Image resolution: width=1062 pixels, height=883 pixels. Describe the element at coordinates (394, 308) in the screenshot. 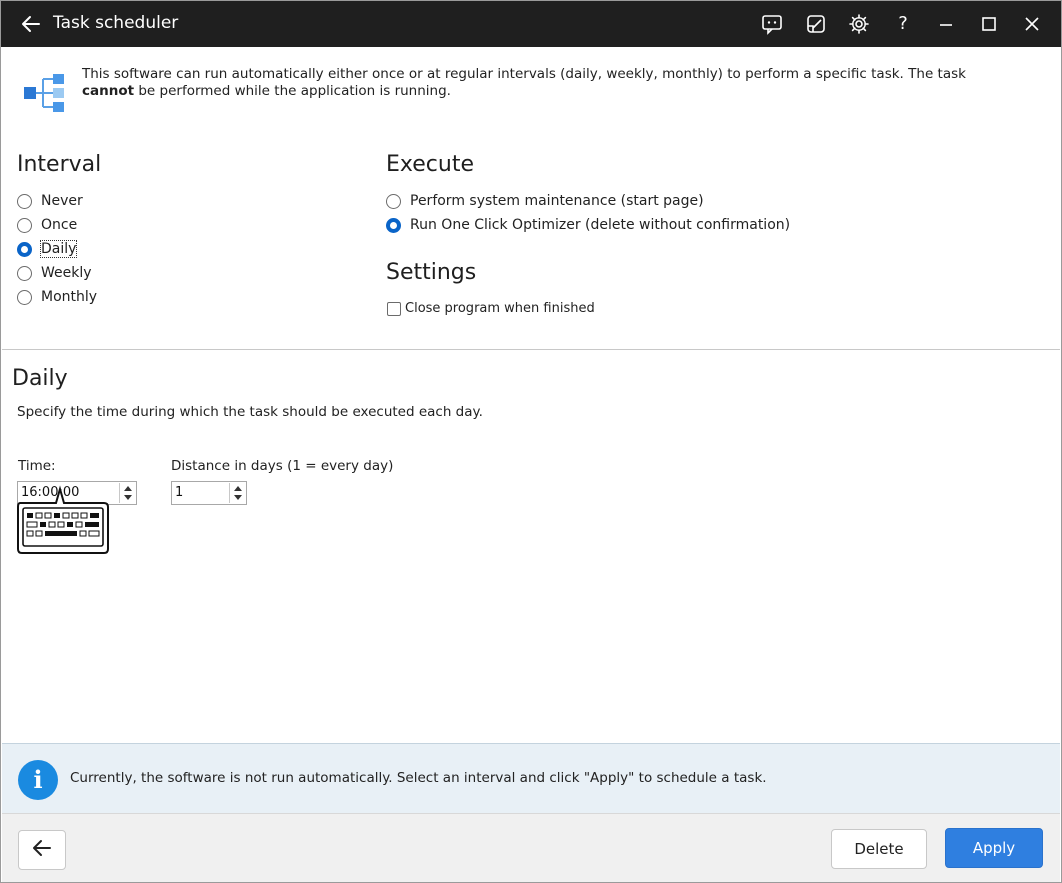

I see `close-program-checkbox-box` at that location.